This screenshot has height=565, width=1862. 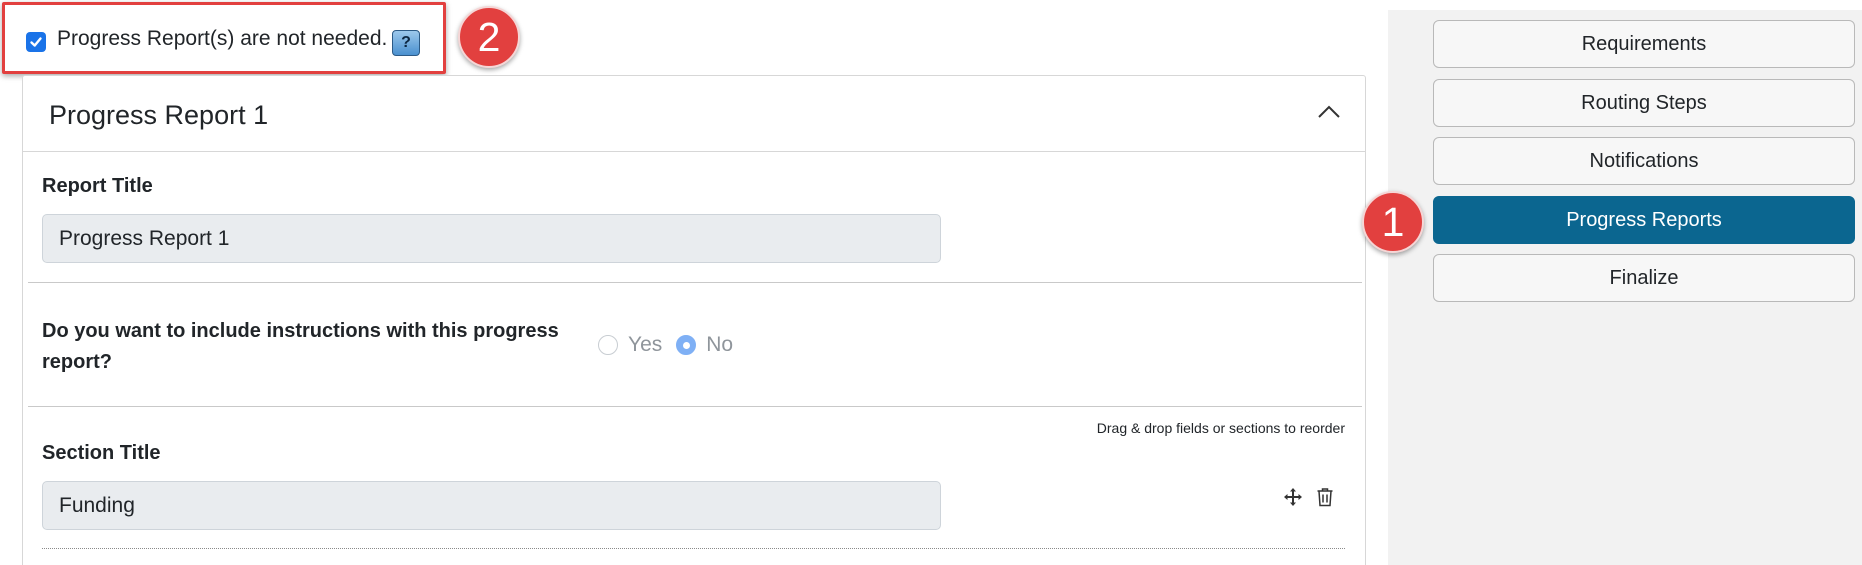 I want to click on not-needed-checkbox, so click(x=36, y=42).